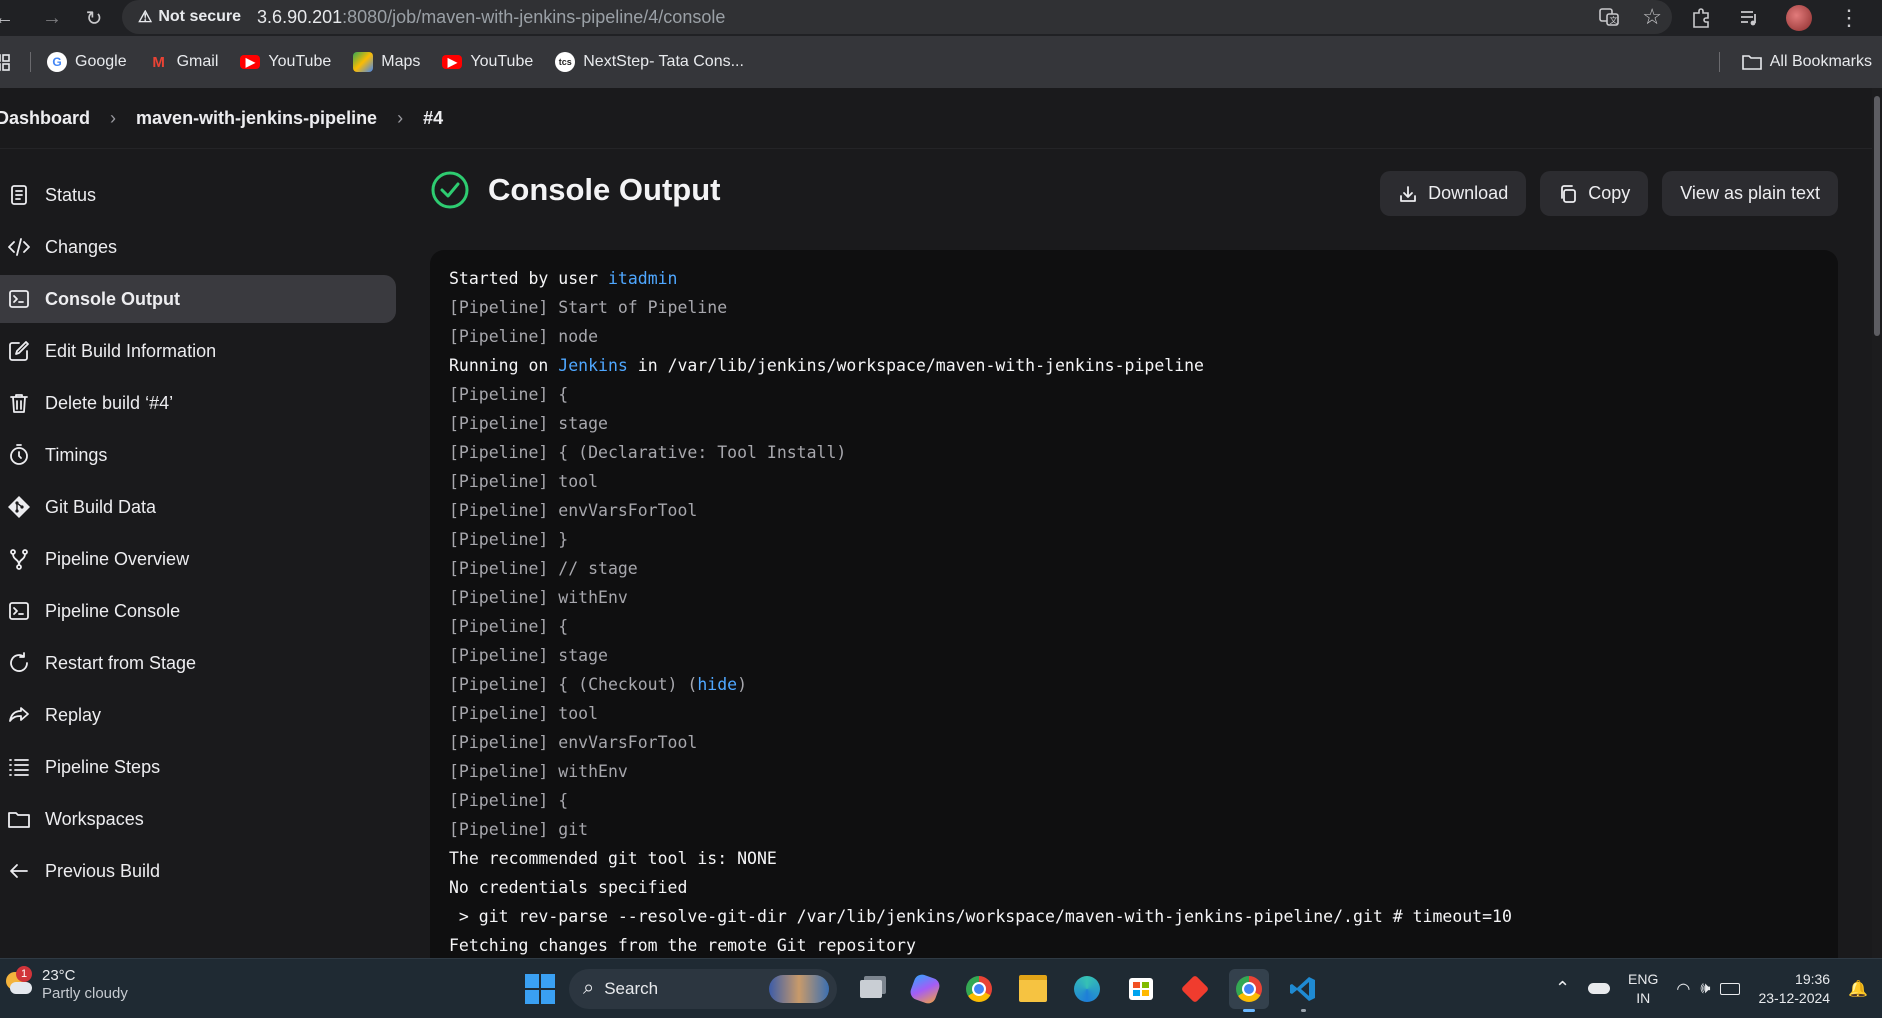 This screenshot has height=1018, width=1882. What do you see at coordinates (588, 307) in the screenshot?
I see `console-line: [Pipeline] Start of Pipeline` at bounding box center [588, 307].